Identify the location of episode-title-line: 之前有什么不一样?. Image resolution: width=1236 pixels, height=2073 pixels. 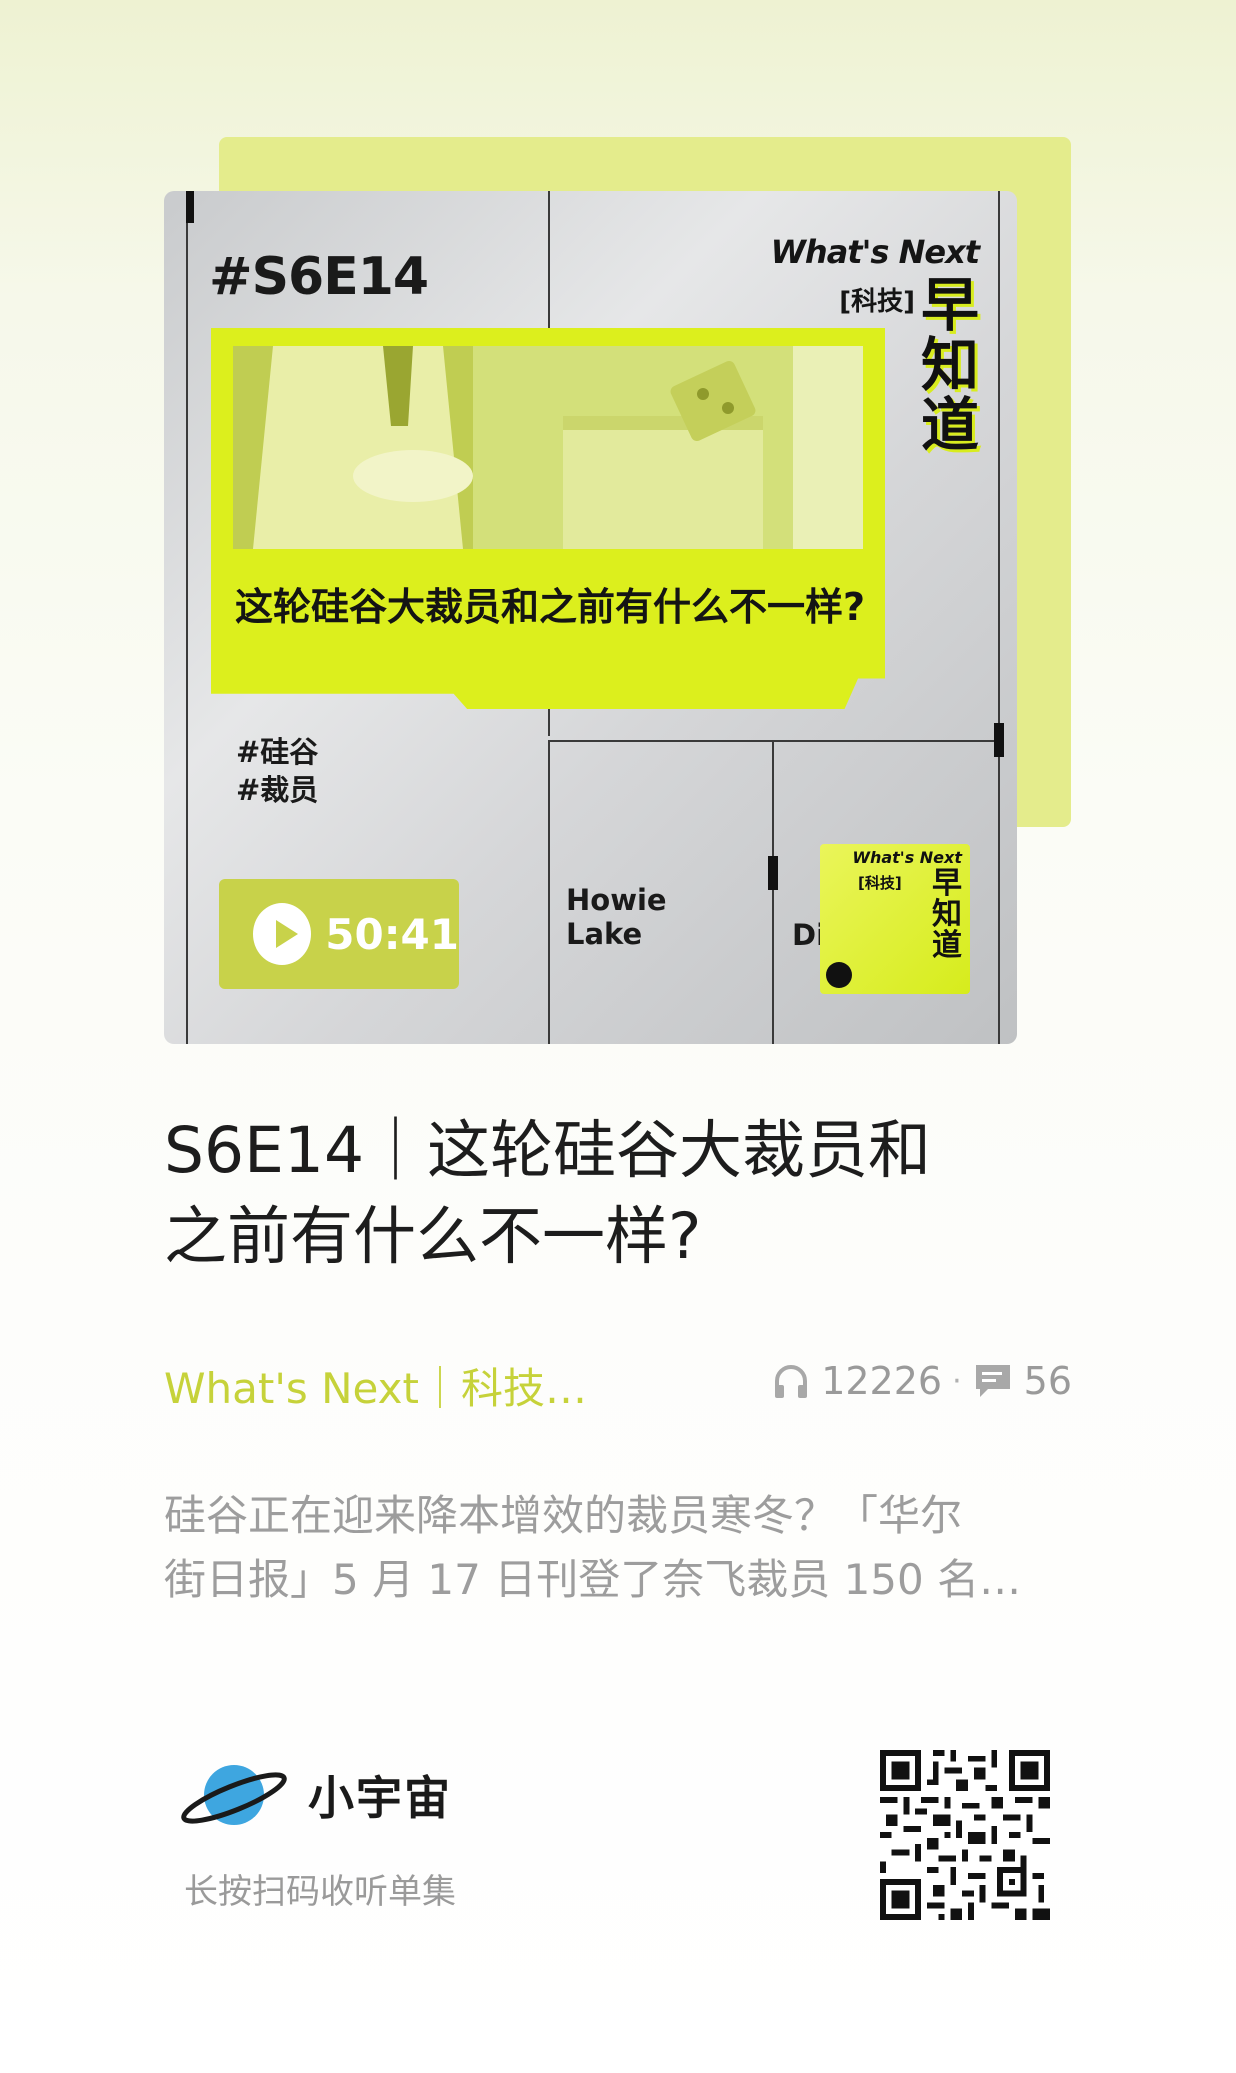
(433, 1236).